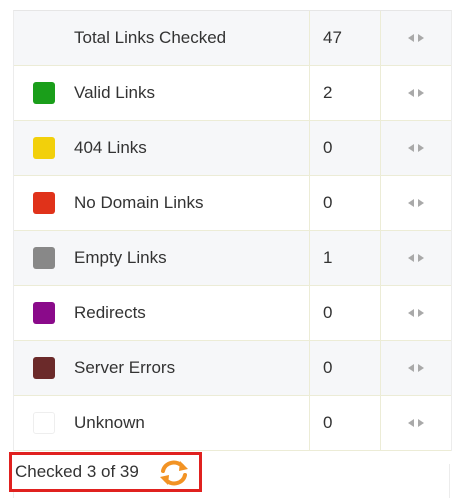 This screenshot has width=460, height=498. What do you see at coordinates (345, 38) in the screenshot?
I see `row-value: 47` at bounding box center [345, 38].